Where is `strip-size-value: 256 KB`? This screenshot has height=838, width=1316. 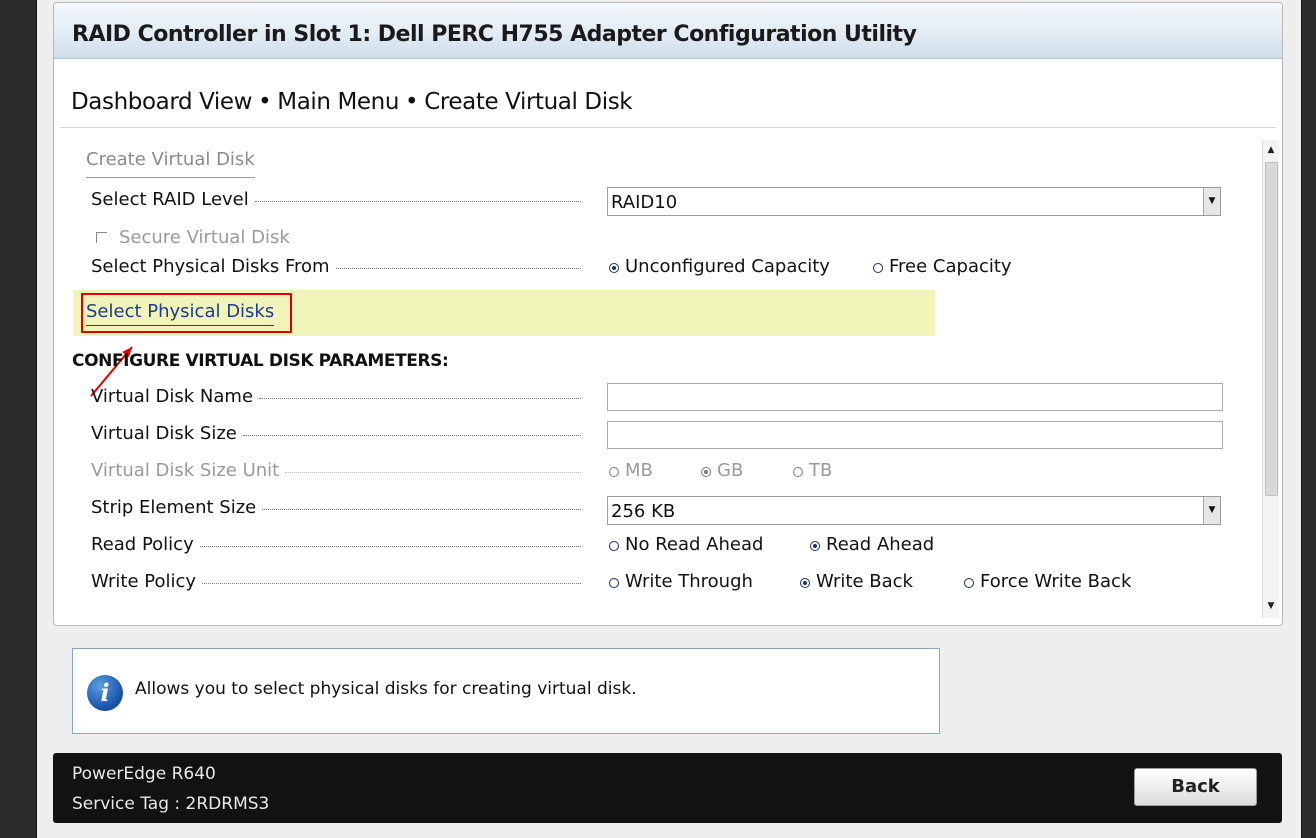
strip-size-value: 256 KB is located at coordinates (643, 511).